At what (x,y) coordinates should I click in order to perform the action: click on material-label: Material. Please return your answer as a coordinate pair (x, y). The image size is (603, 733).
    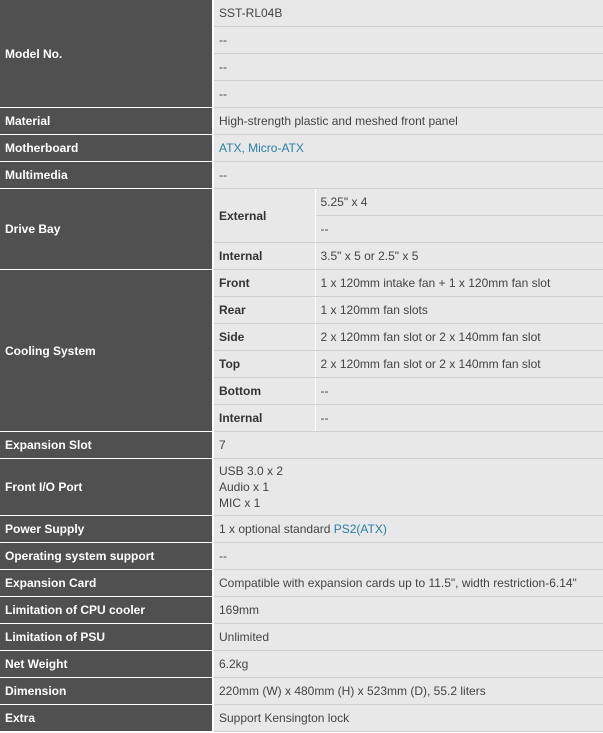
    Looking at the image, I should click on (107, 121).